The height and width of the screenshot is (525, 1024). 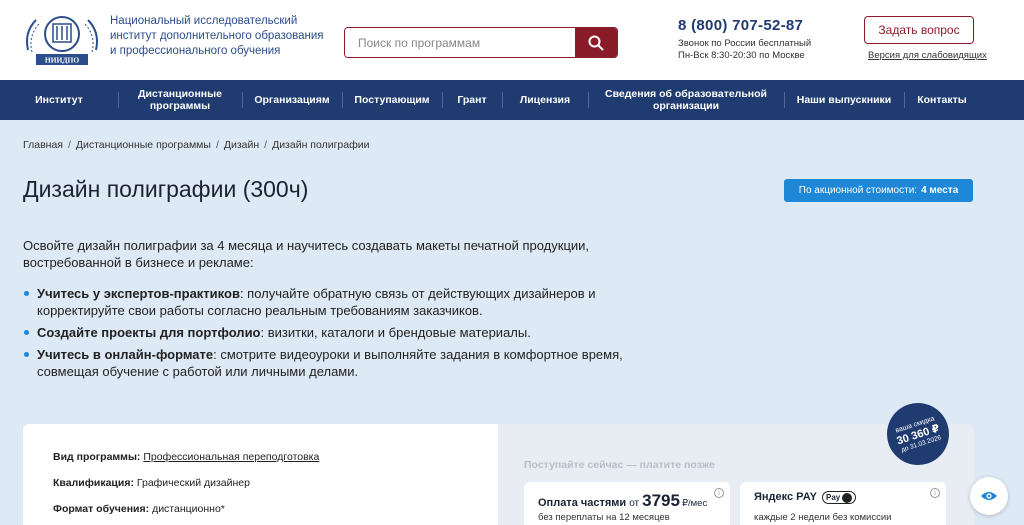 I want to click on benefit-title: Учитесь у экспертов-практиков, so click(x=138, y=293).